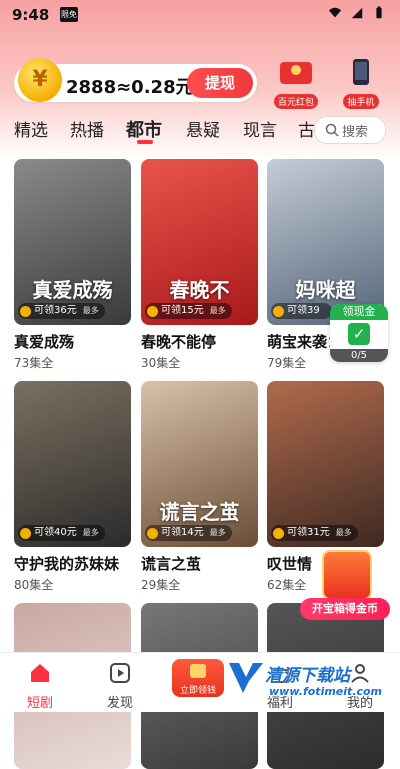  I want to click on poster-title: 真爱成殇, so click(72, 290).